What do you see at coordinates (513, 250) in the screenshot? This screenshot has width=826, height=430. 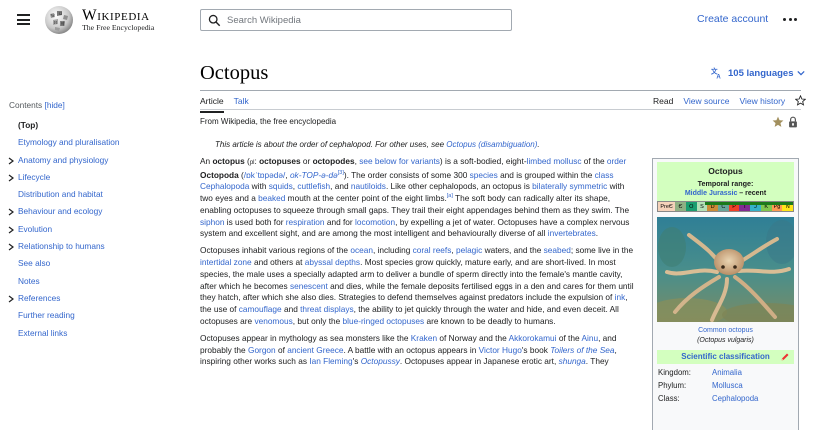 I see `article-text: waters, and the` at bounding box center [513, 250].